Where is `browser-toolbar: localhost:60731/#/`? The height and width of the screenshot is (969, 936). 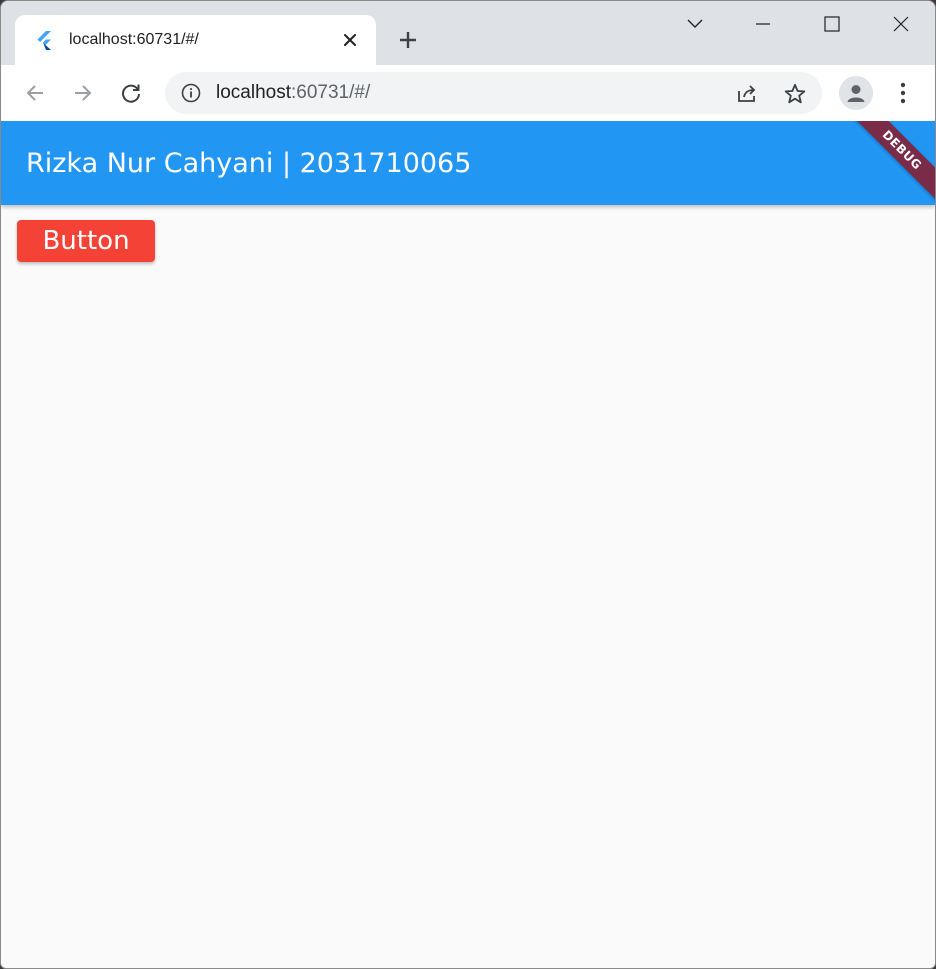
browser-toolbar: localhost:60731/#/ is located at coordinates (468, 93).